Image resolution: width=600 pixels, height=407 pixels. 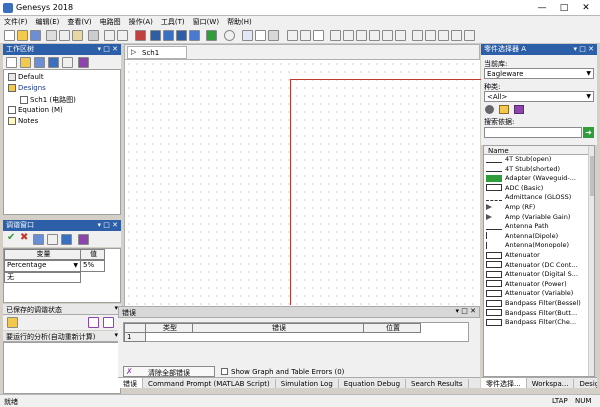 I want to click on undo-icon, so click(x=109, y=35).